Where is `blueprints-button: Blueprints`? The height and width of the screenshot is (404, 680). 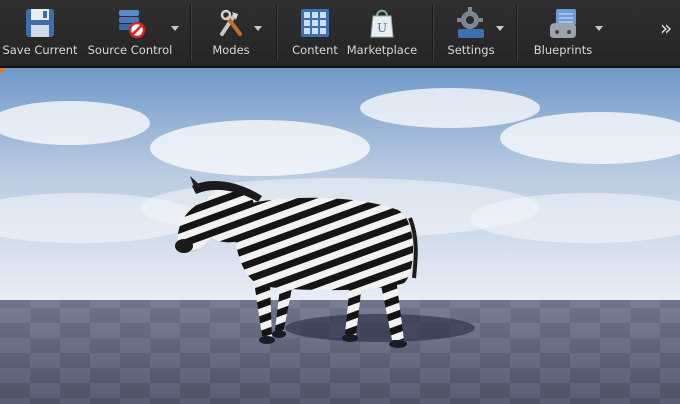 blueprints-button: Blueprints is located at coordinates (563, 33).